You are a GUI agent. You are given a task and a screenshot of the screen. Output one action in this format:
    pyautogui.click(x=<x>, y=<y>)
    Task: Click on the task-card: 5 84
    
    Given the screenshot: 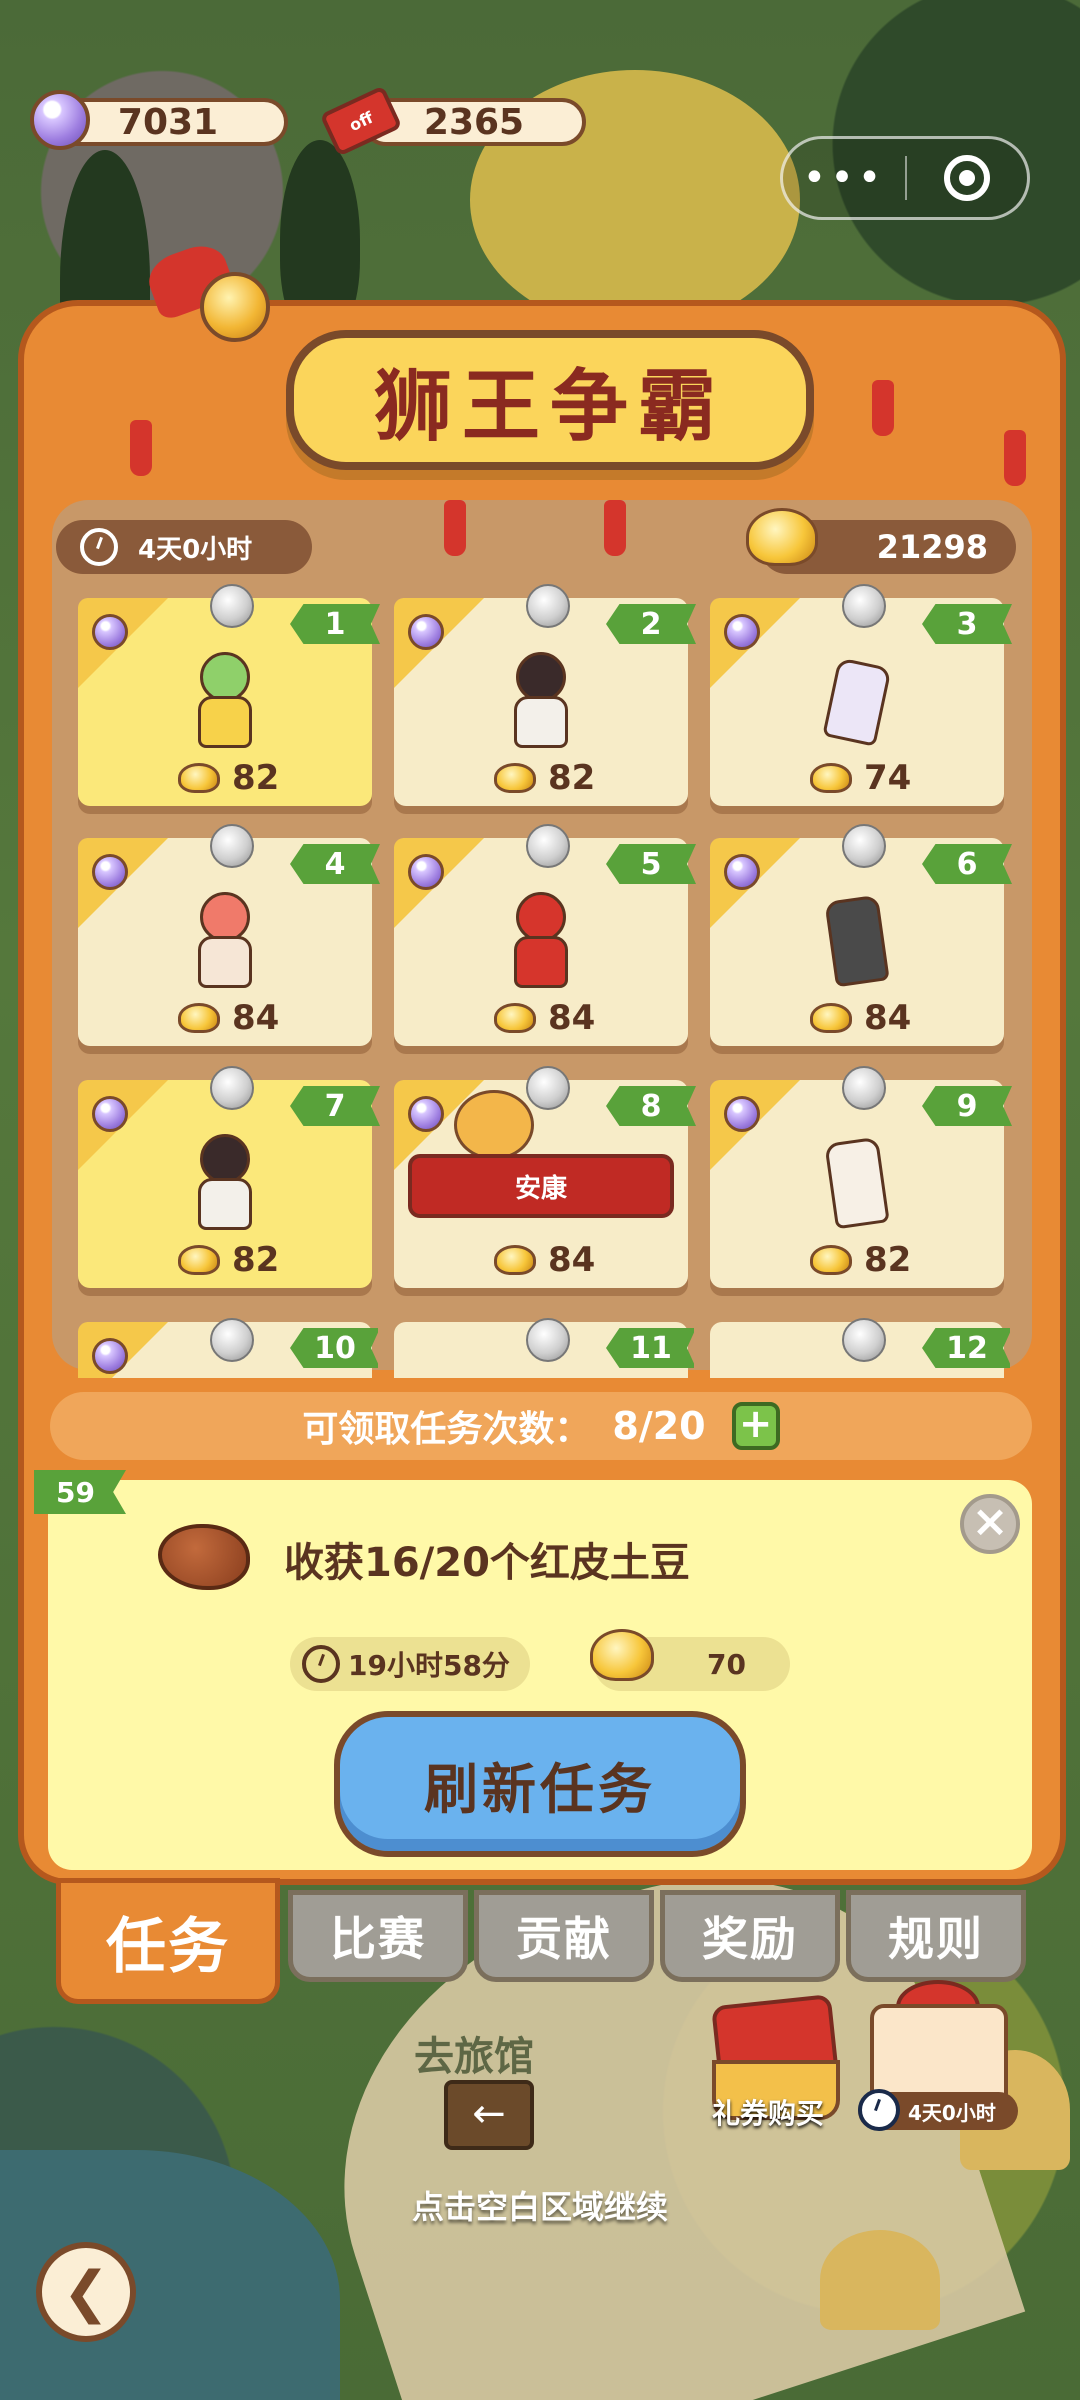 What is the action you would take?
    pyautogui.click(x=545, y=935)
    